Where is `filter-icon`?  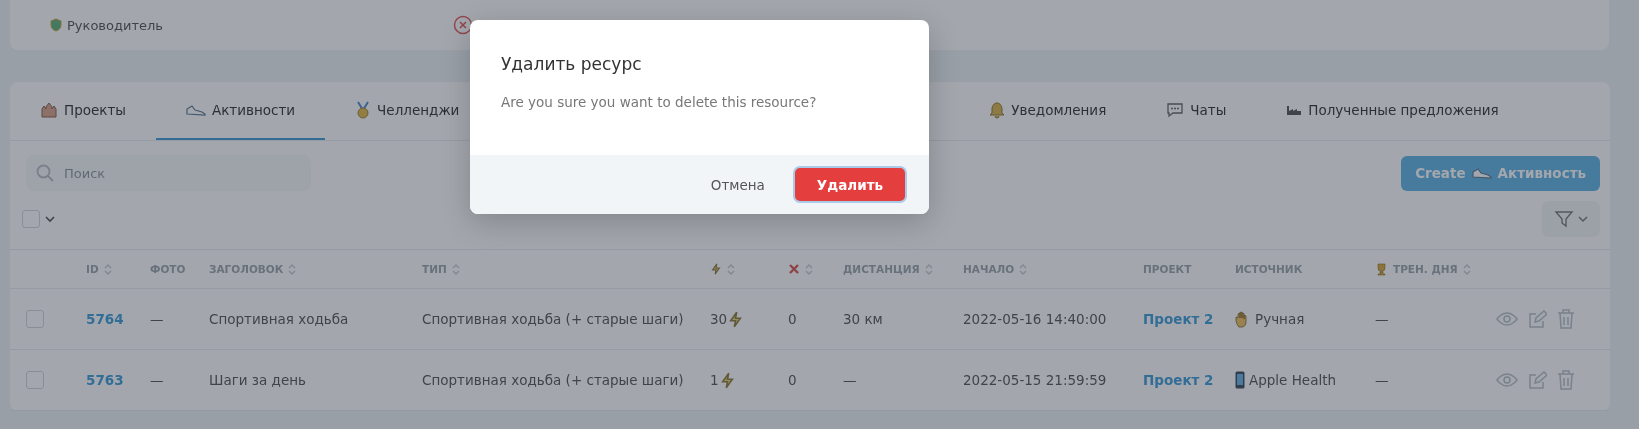 filter-icon is located at coordinates (1564, 219).